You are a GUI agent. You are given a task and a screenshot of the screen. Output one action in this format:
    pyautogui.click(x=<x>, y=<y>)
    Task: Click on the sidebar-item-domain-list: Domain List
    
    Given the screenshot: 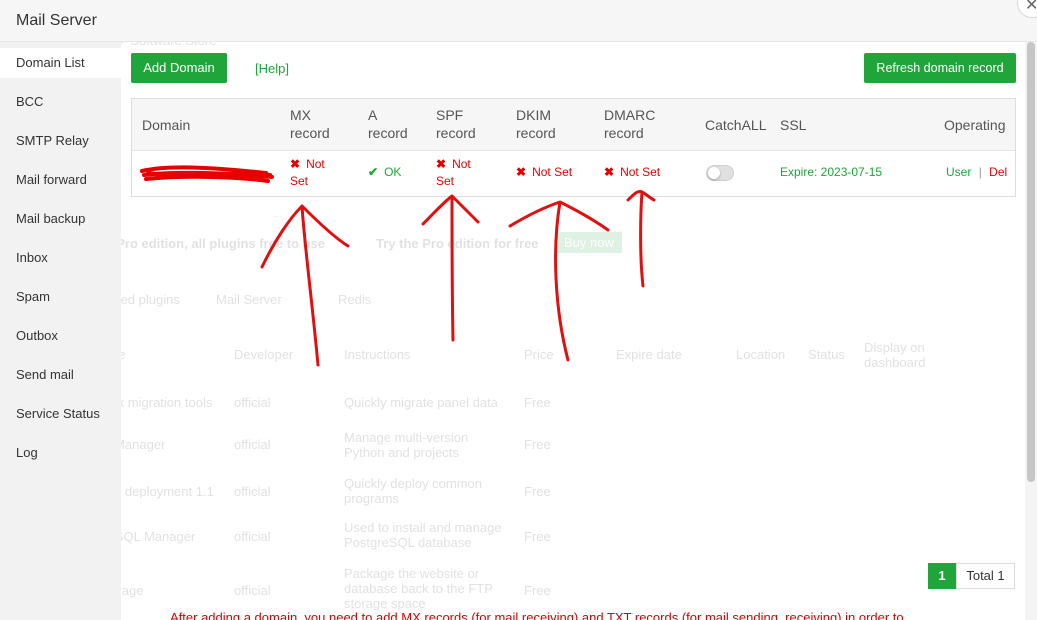 What is the action you would take?
    pyautogui.click(x=60, y=63)
    